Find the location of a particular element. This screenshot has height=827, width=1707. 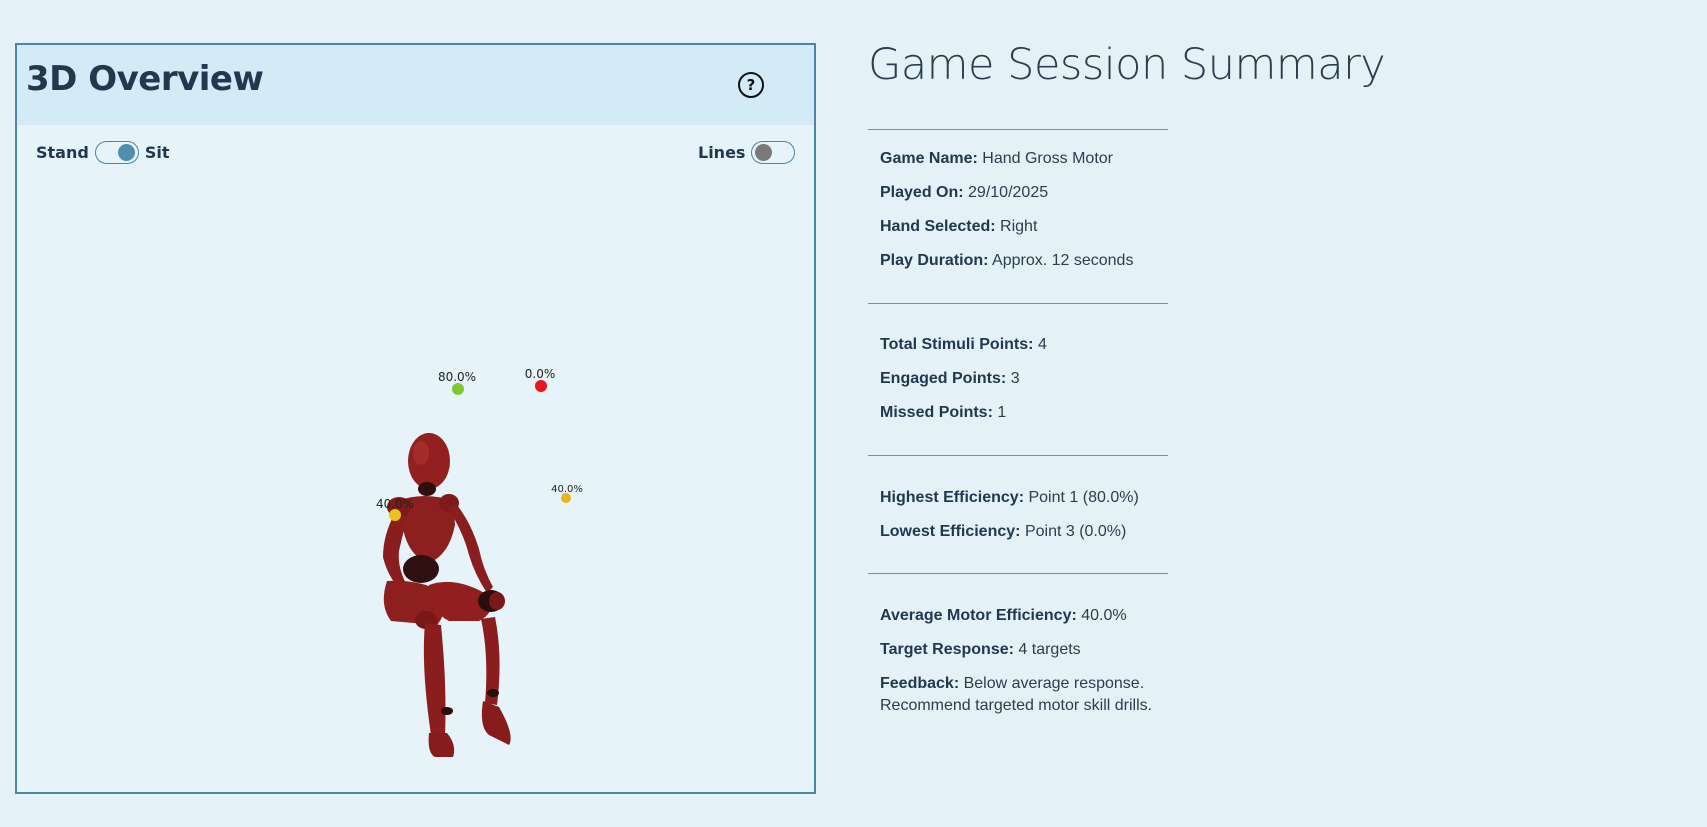

lines-label: Lines is located at coordinates (722, 152).